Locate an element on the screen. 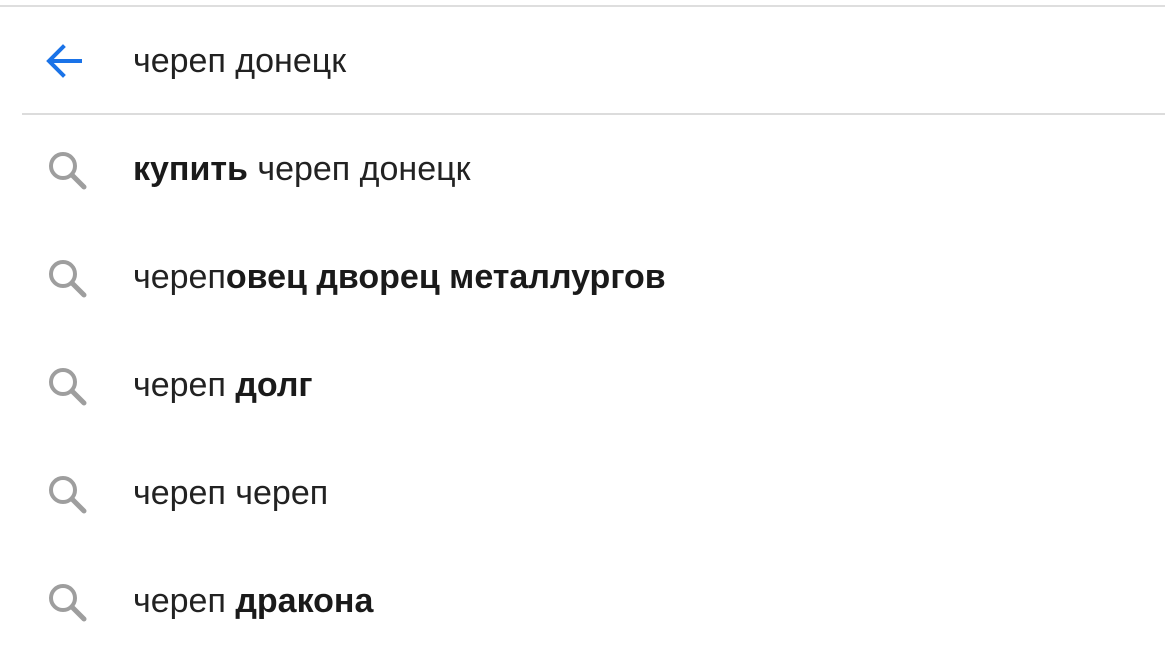 The height and width of the screenshot is (655, 1165). suggestion-text: купить череп донецк is located at coordinates (302, 169).